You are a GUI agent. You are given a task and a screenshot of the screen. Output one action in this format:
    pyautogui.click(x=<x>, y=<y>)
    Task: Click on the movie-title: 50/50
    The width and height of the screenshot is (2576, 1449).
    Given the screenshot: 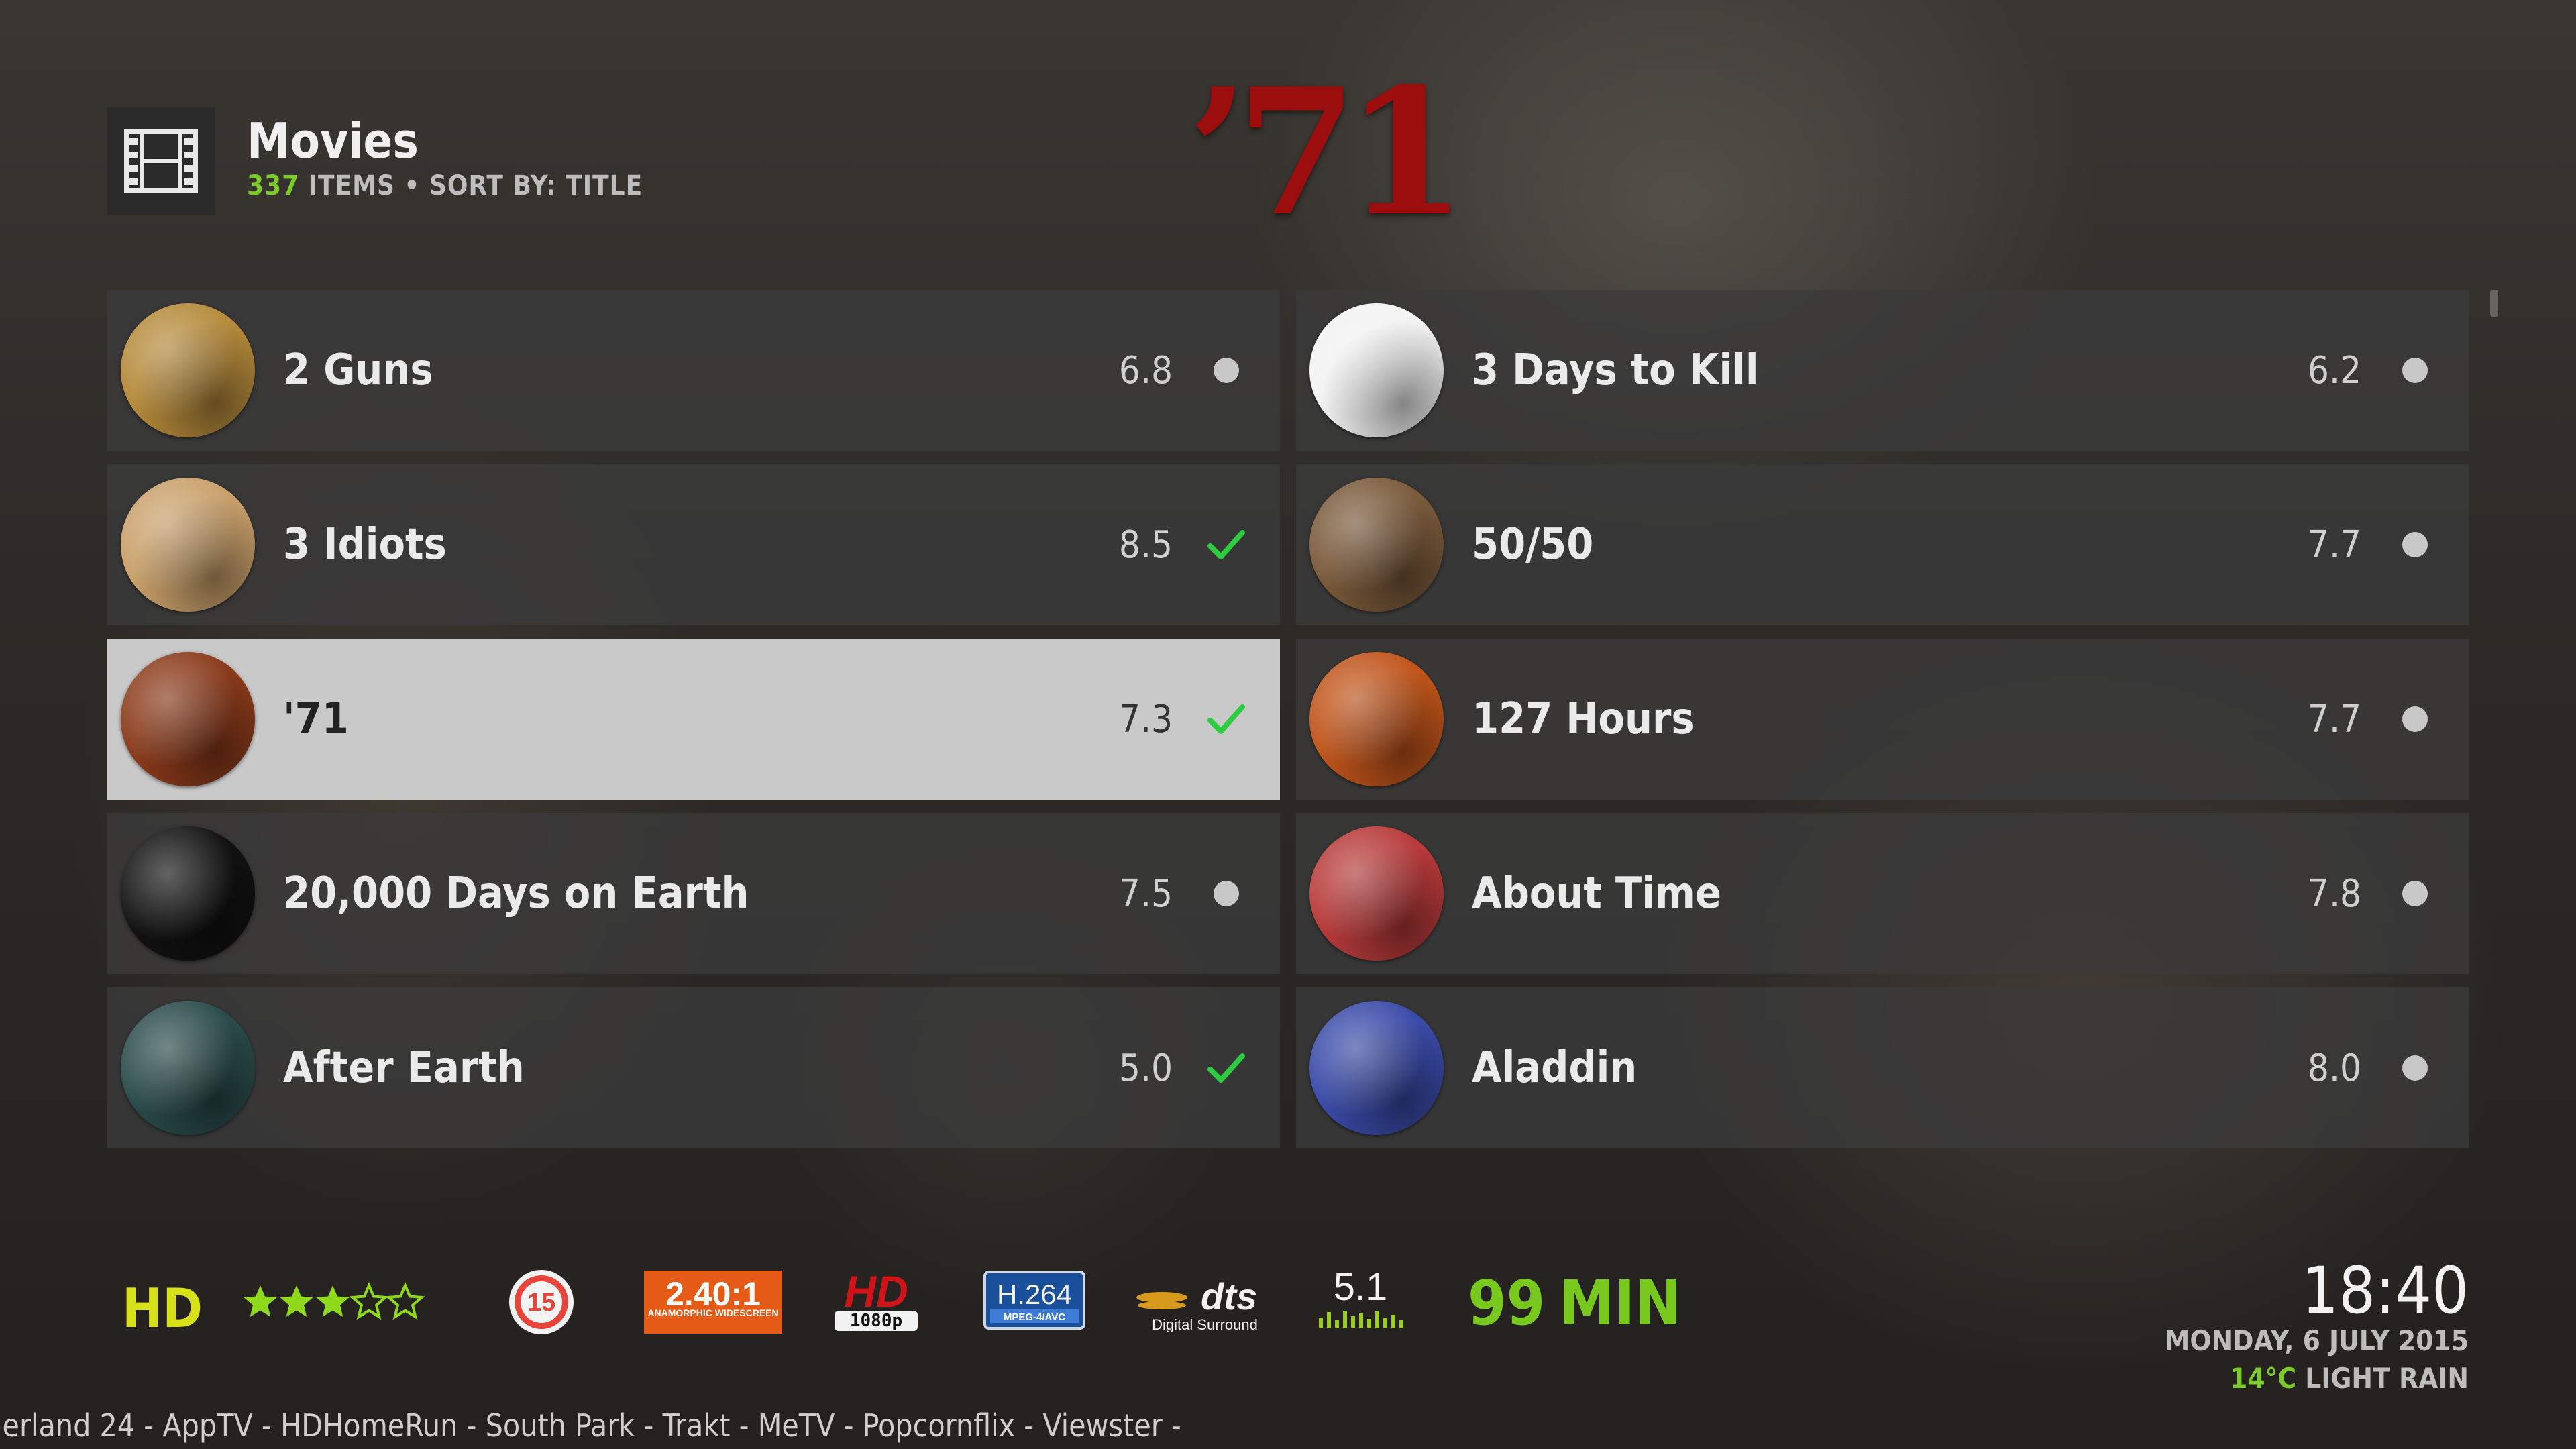 What is the action you would take?
    pyautogui.click(x=1533, y=545)
    